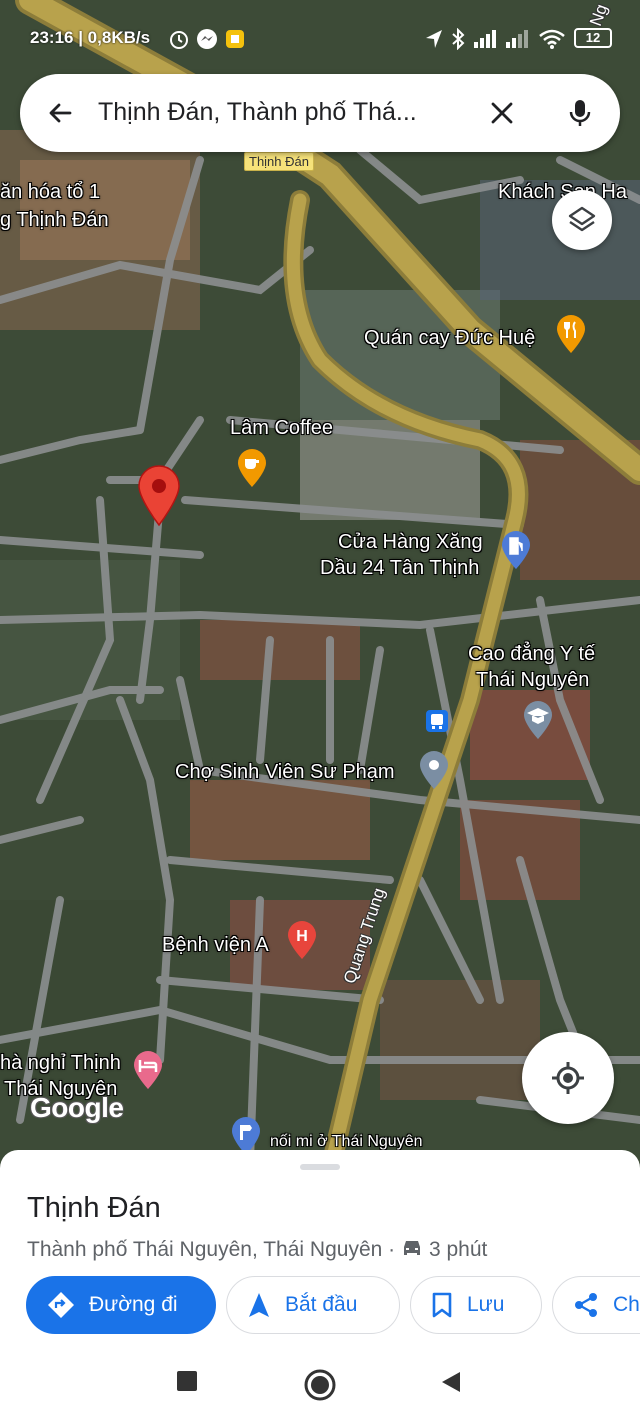  Describe the element at coordinates (411, 1248) in the screenshot. I see `car-icon` at that location.